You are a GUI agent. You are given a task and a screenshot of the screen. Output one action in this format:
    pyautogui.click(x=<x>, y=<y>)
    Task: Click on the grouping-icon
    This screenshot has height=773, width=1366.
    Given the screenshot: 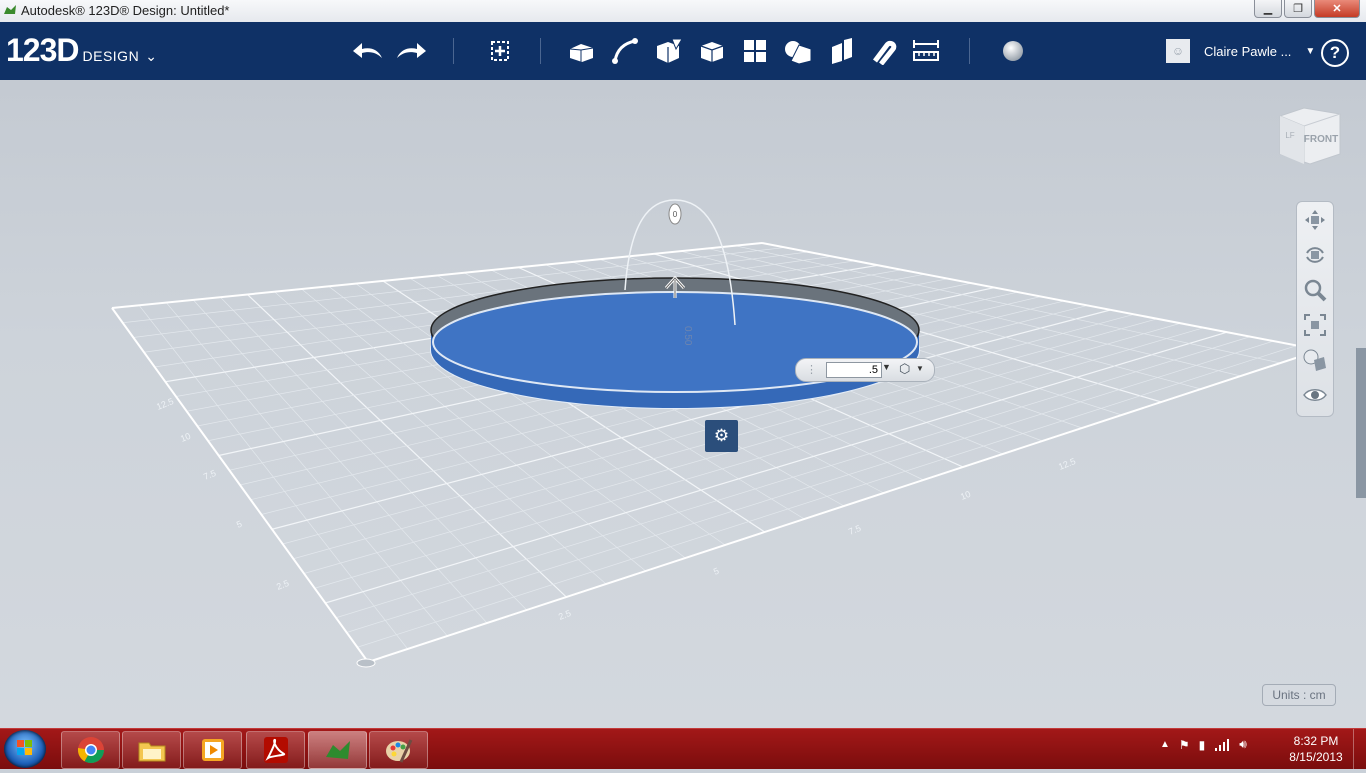 What is the action you would take?
    pyautogui.click(x=798, y=53)
    